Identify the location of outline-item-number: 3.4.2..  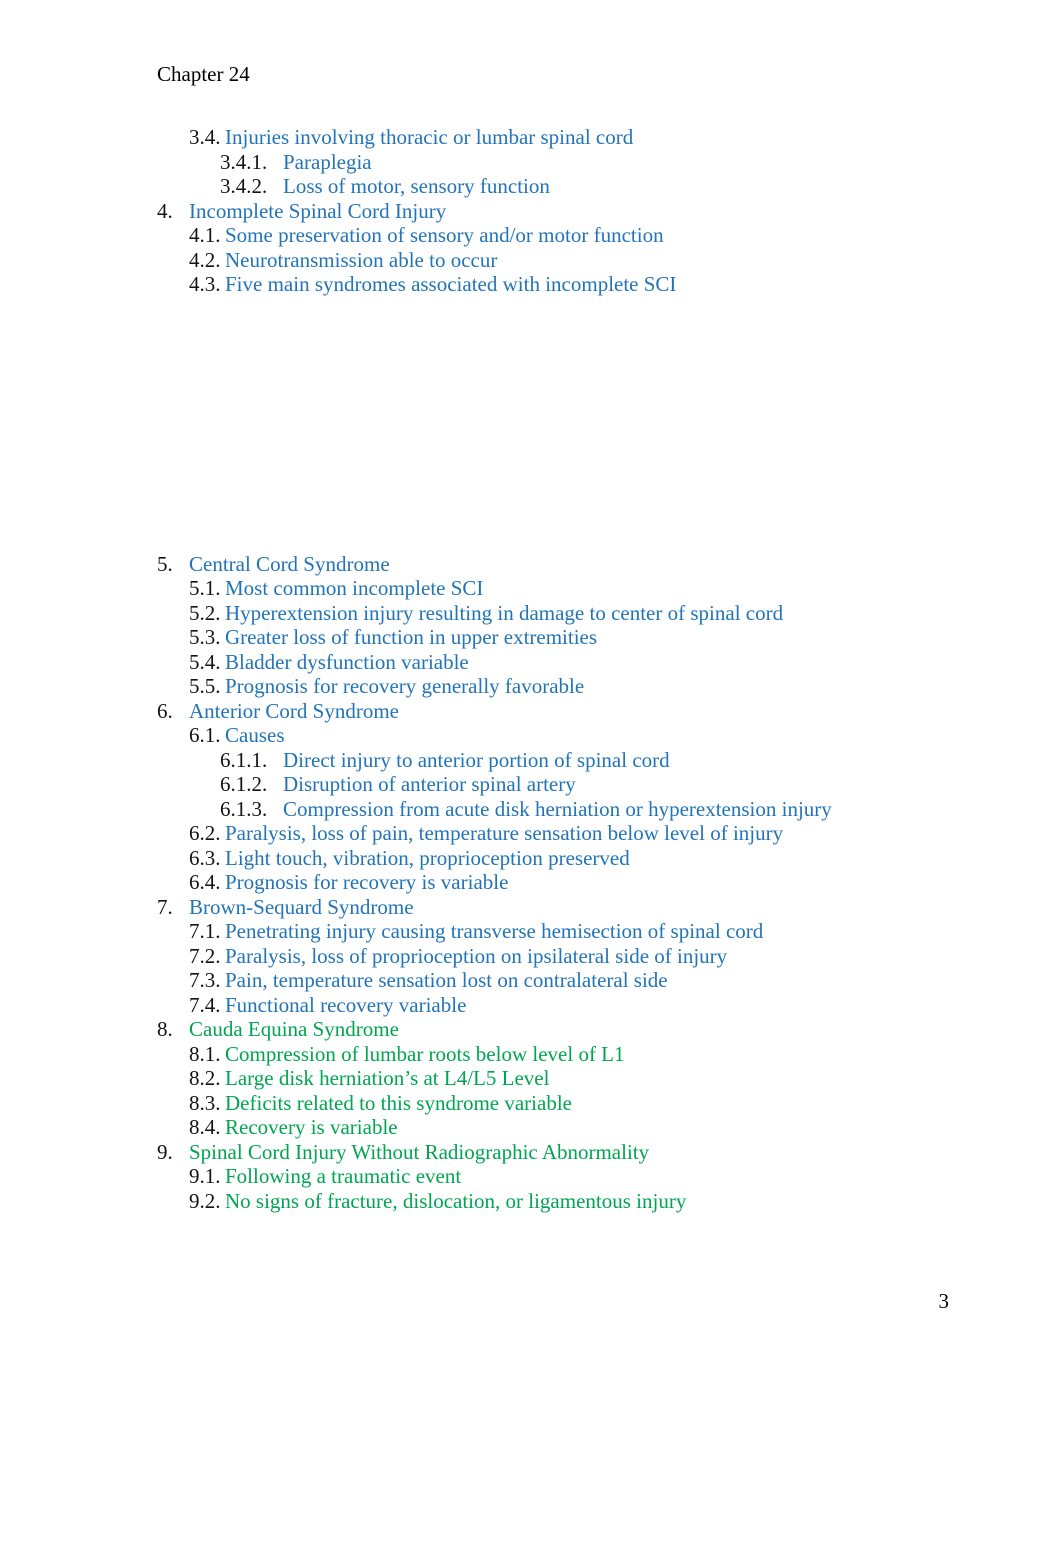
(244, 186).